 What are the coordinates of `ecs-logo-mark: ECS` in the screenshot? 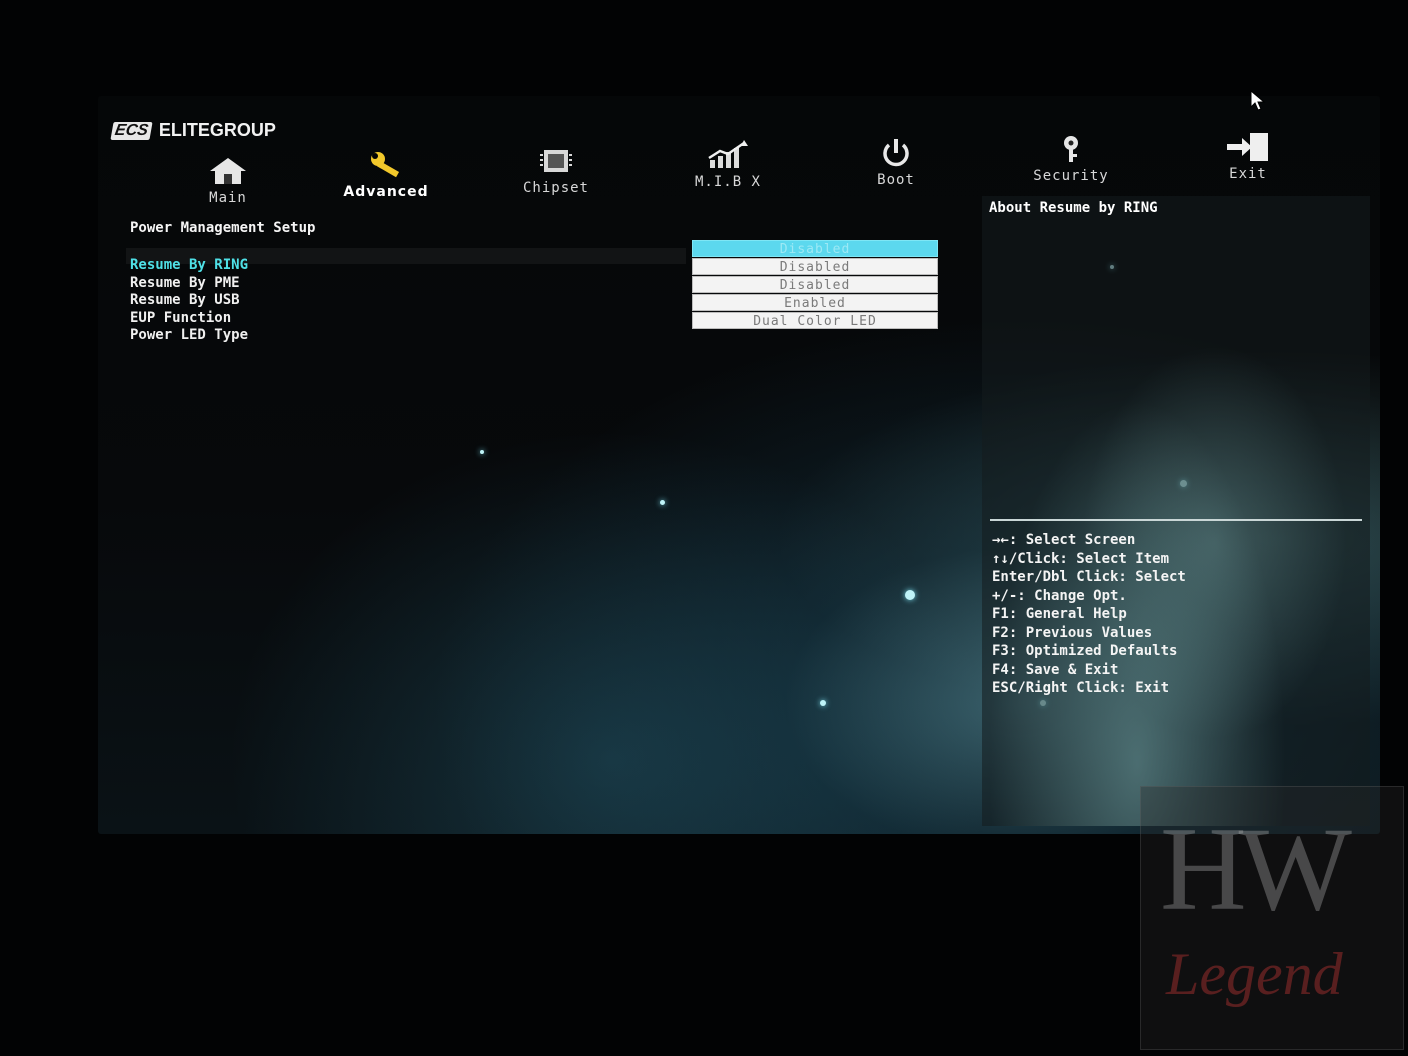 It's located at (131, 130).